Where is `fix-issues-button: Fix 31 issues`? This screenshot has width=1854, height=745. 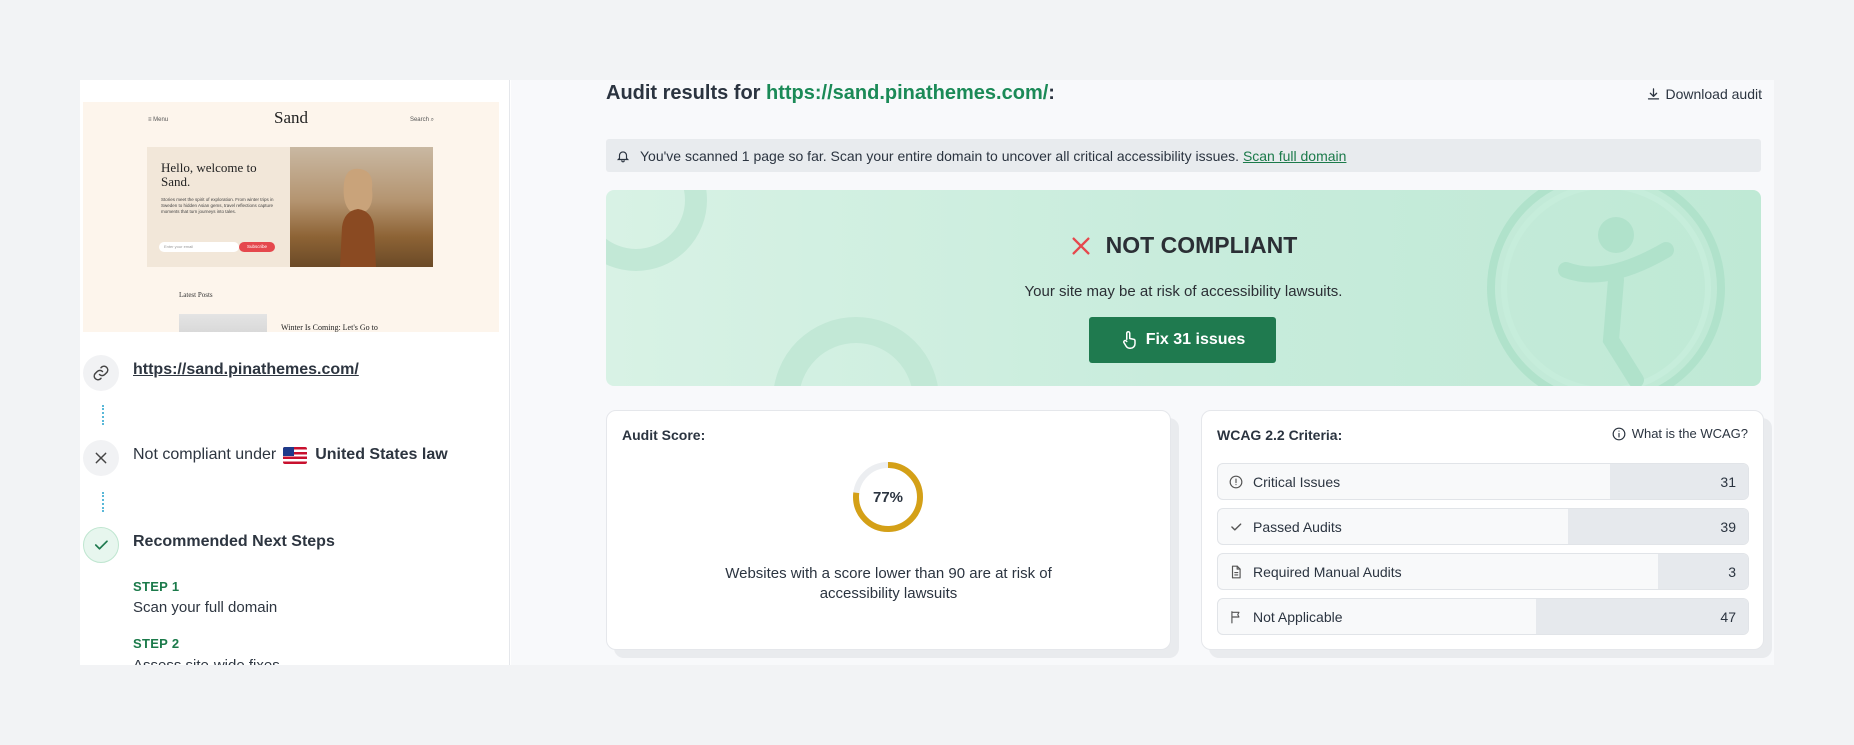
fix-issues-button: Fix 31 issues is located at coordinates (1182, 340).